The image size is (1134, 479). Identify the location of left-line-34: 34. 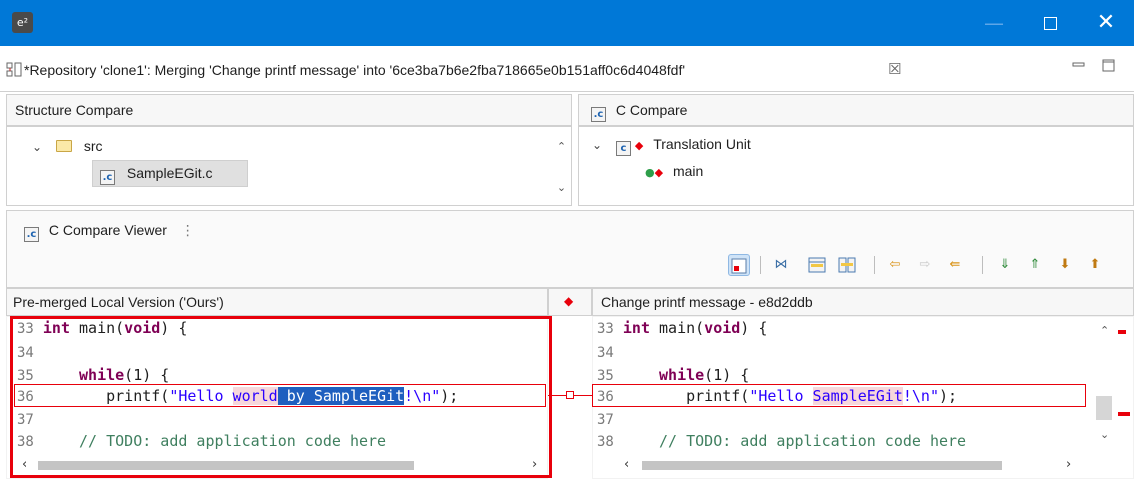
(25, 353).